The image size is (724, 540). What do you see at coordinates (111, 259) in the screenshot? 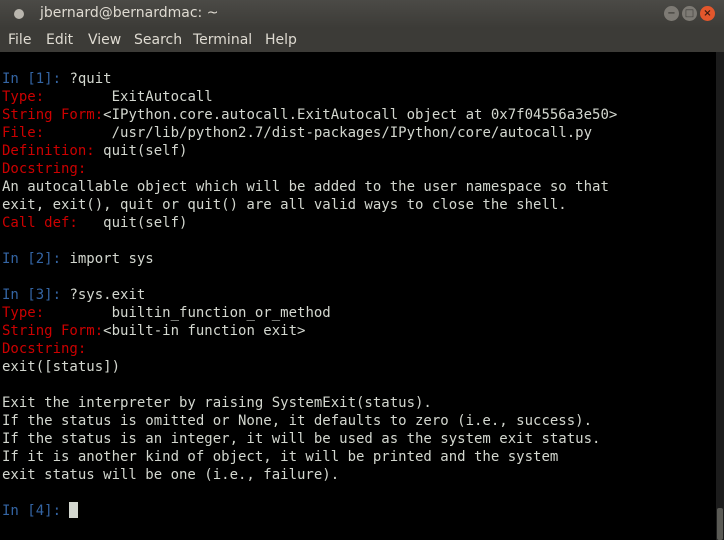
I see `command-text: import sys` at bounding box center [111, 259].